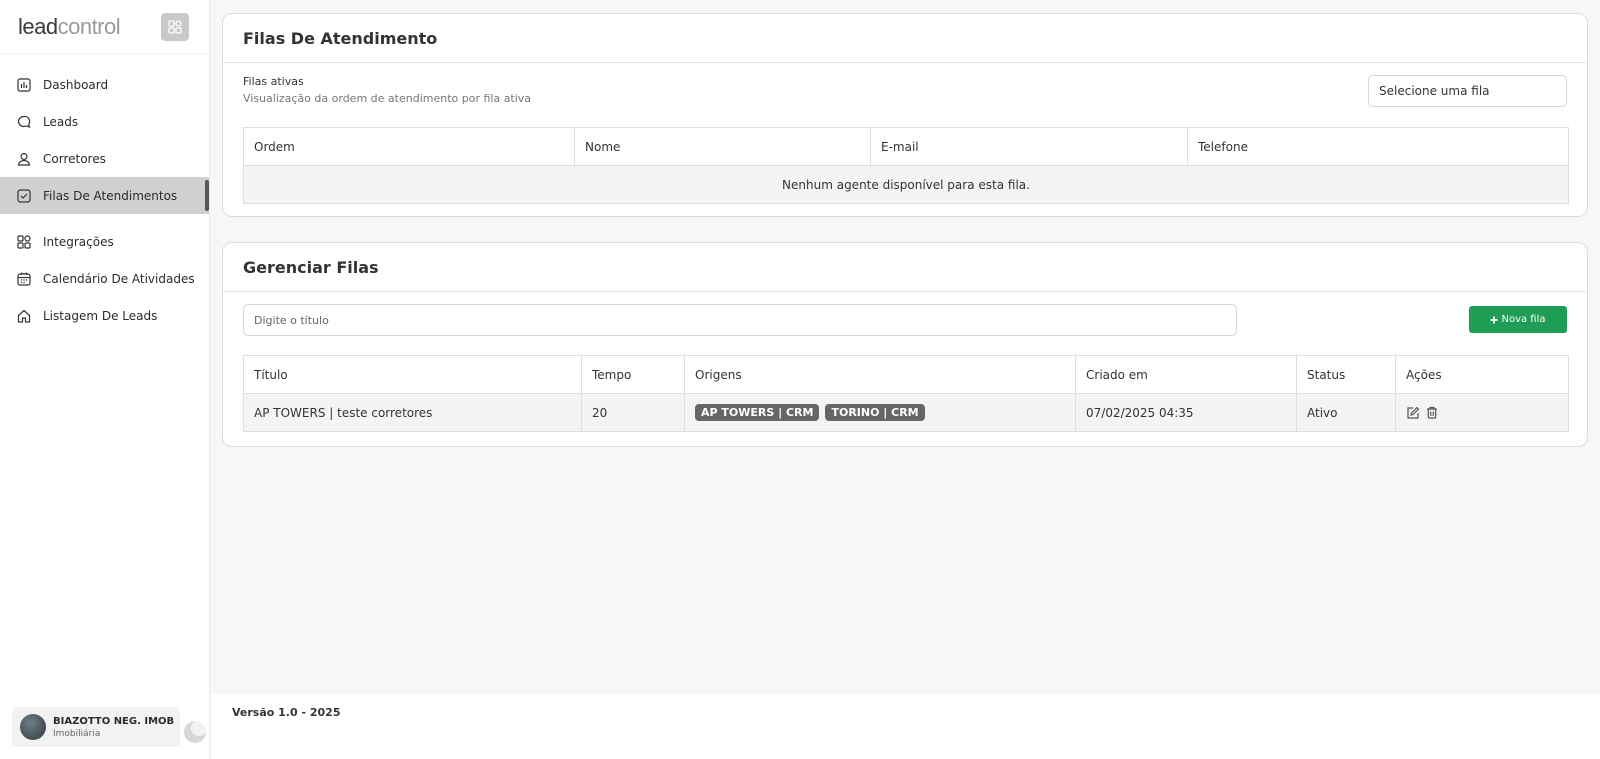 Image resolution: width=1600 pixels, height=759 pixels. I want to click on user-role: Imobiliária, so click(77, 733).